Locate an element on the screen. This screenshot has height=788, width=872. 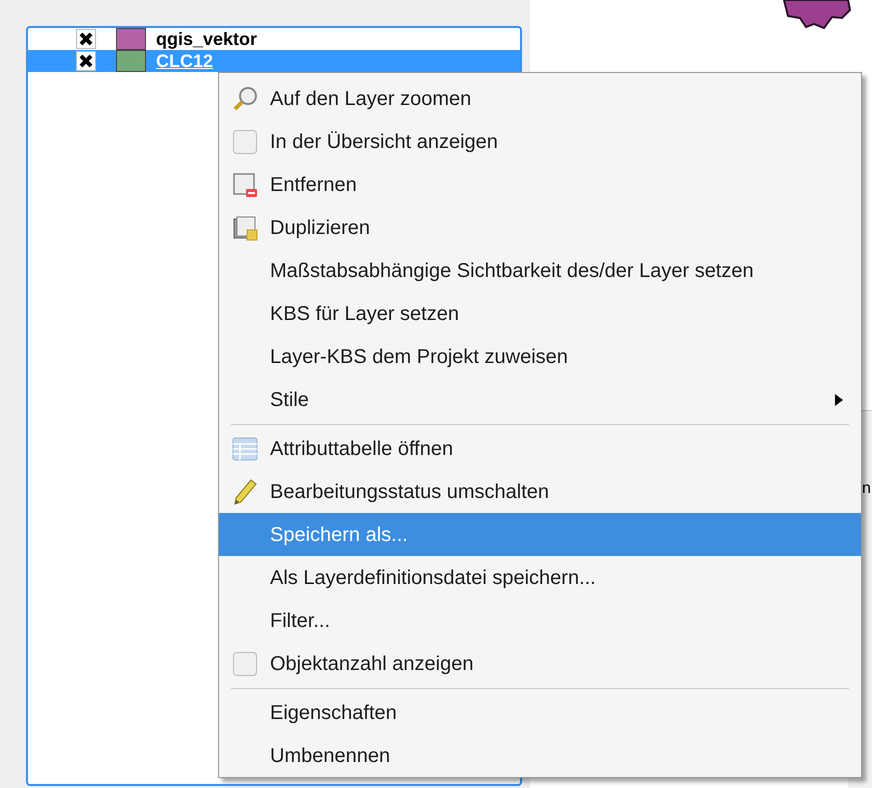
menu-item-label: Bearbeitungsstatus umschalten is located at coordinates (410, 492).